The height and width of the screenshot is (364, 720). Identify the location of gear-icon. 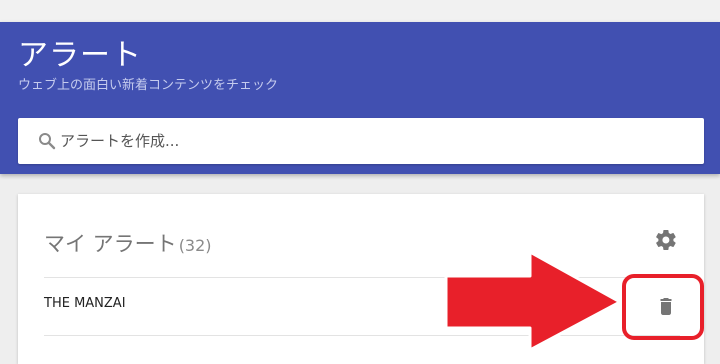
(666, 242).